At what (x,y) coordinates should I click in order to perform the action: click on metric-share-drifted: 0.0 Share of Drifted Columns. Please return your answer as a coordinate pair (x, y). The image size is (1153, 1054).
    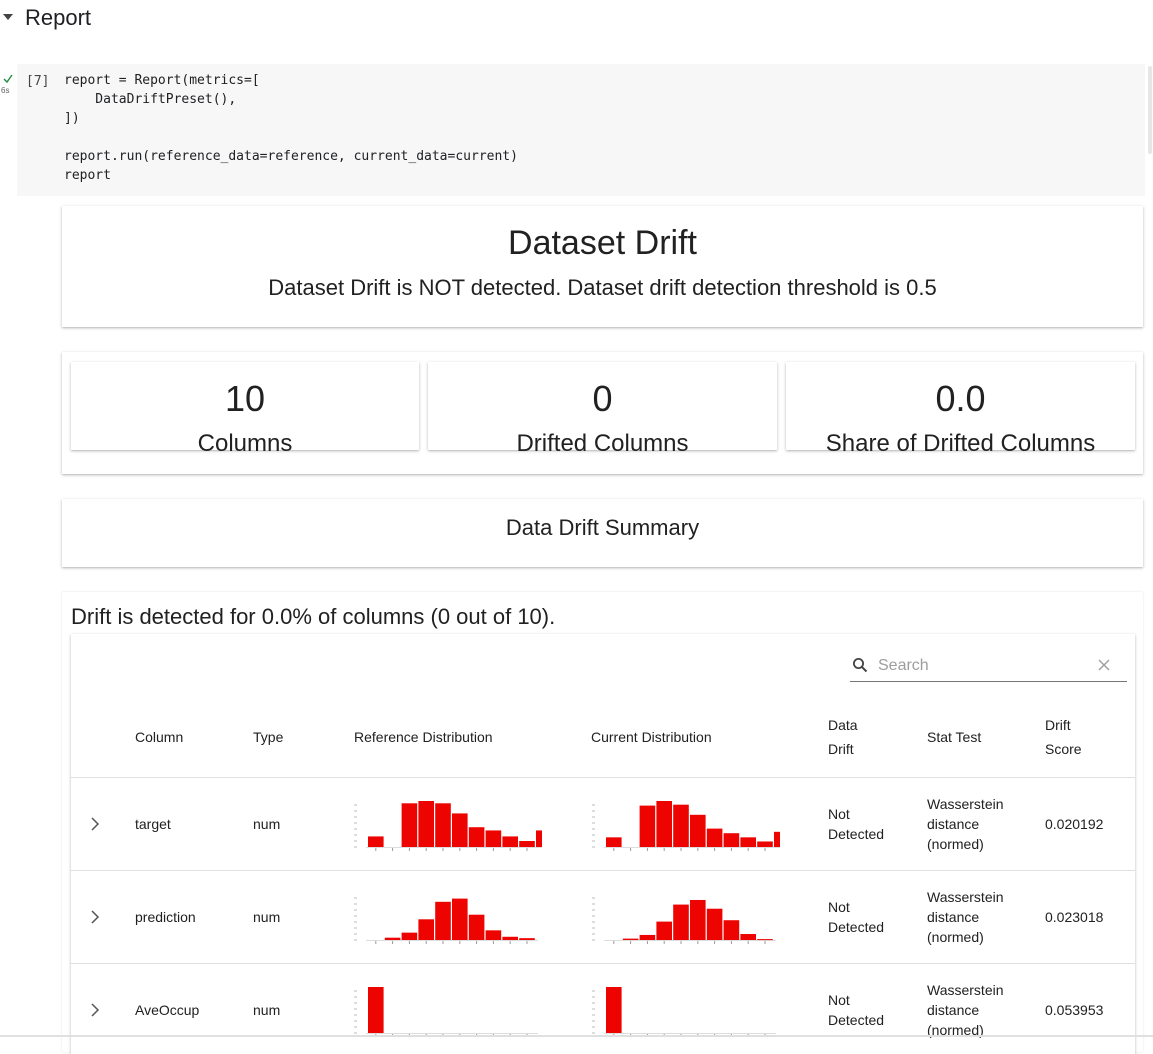
    Looking at the image, I should click on (960, 409).